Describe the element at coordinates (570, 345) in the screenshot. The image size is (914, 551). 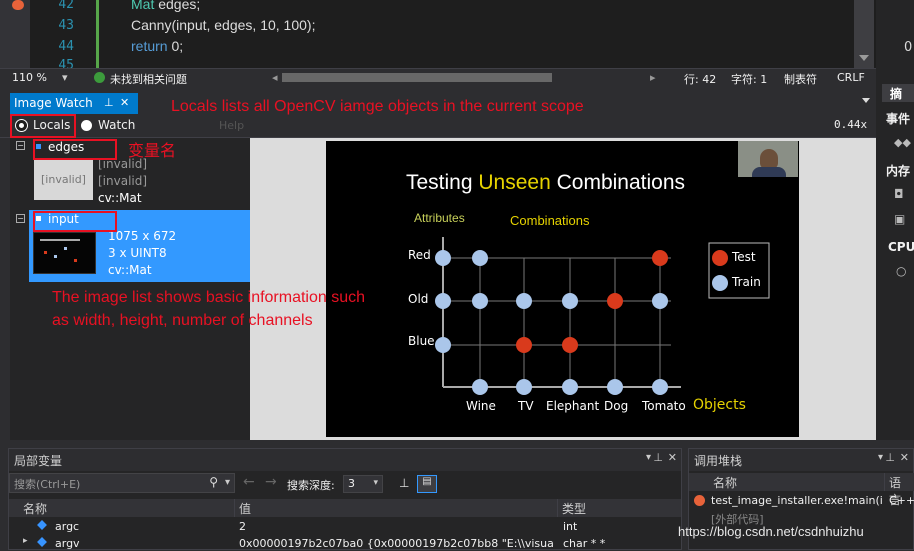
I see `dot-blue-elephant` at that location.